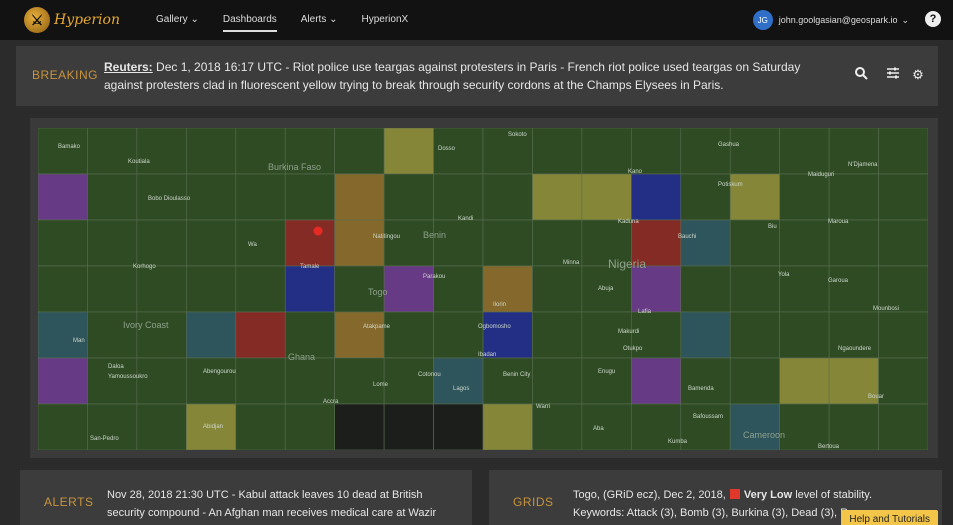 This screenshot has height=525, width=953. I want to click on breaking-source-link: Reuters:, so click(128, 67).